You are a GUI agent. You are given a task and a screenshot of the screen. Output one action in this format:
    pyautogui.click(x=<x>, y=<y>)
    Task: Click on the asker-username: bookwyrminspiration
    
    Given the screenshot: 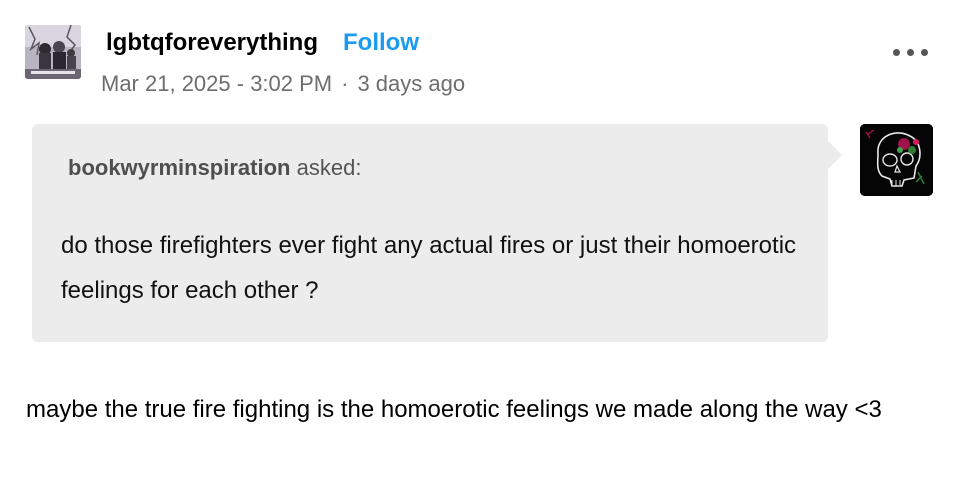 What is the action you would take?
    pyautogui.click(x=179, y=167)
    